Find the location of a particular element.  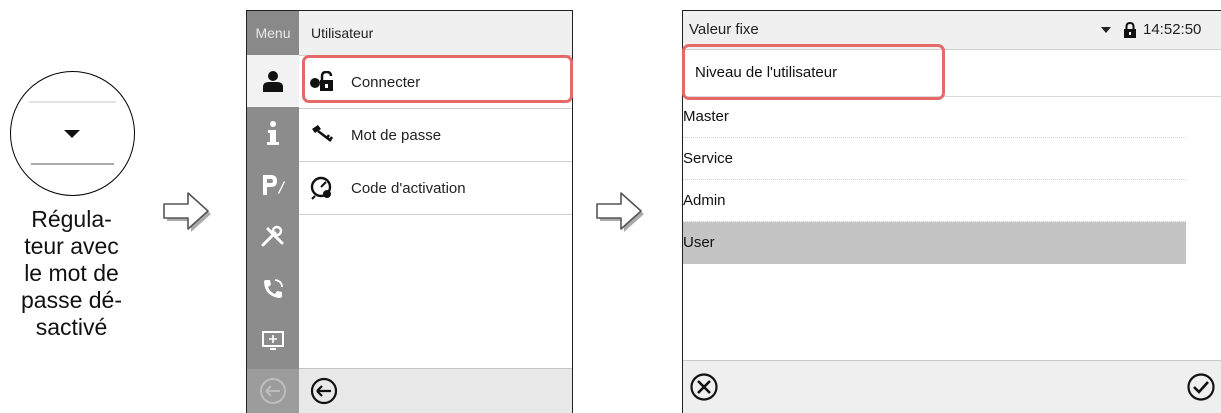

caption-line: sactivé is located at coordinates (71, 327).